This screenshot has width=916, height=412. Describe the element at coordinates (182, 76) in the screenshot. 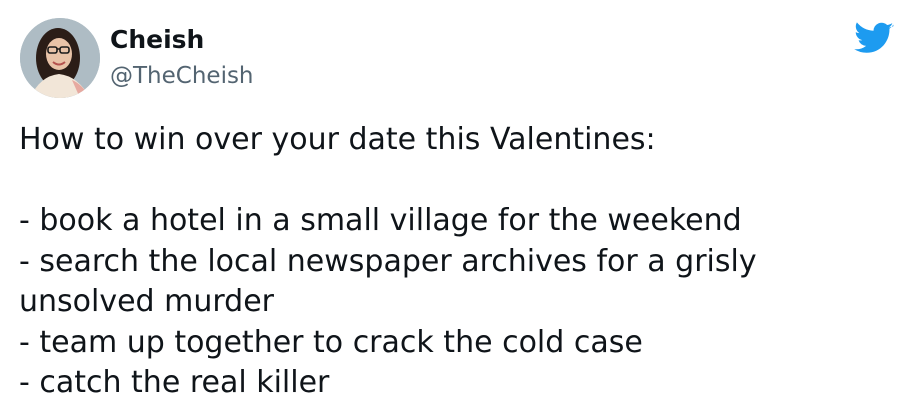

I see `user-handle: @TheCheish` at that location.